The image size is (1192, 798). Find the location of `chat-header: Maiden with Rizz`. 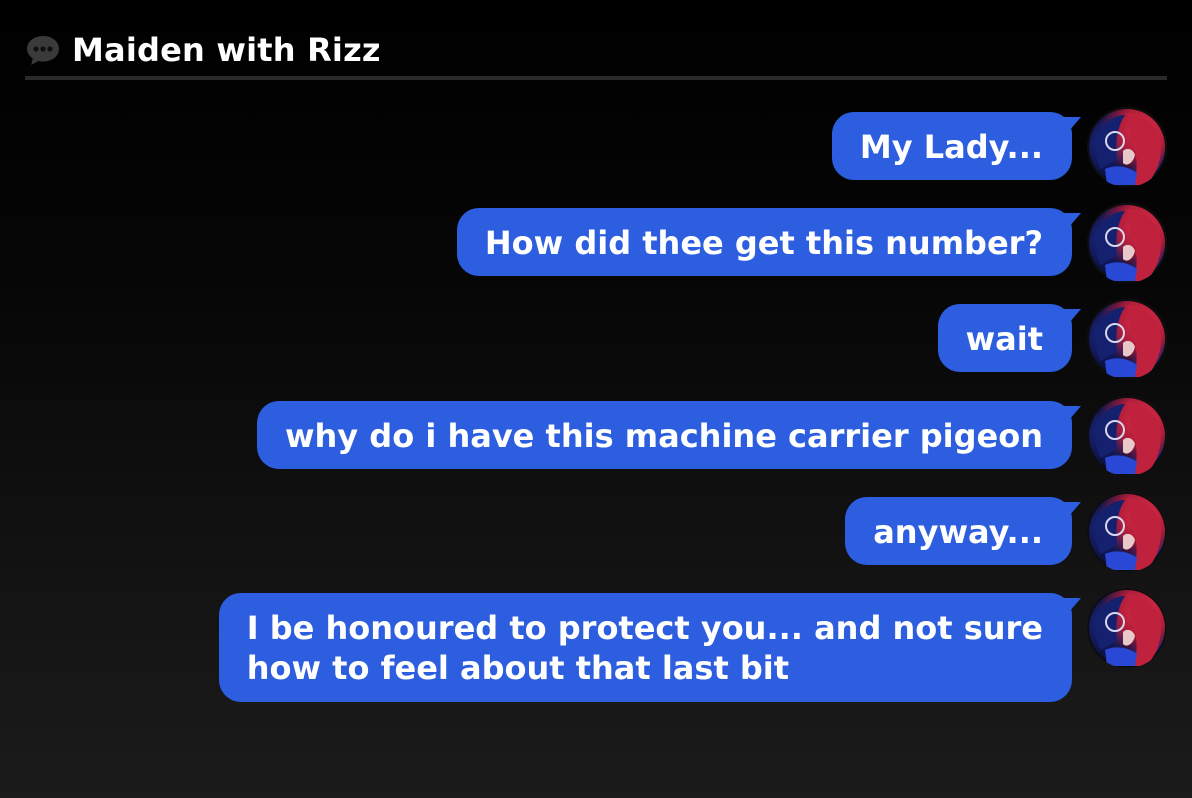

chat-header: Maiden with Rizz is located at coordinates (596, 55).